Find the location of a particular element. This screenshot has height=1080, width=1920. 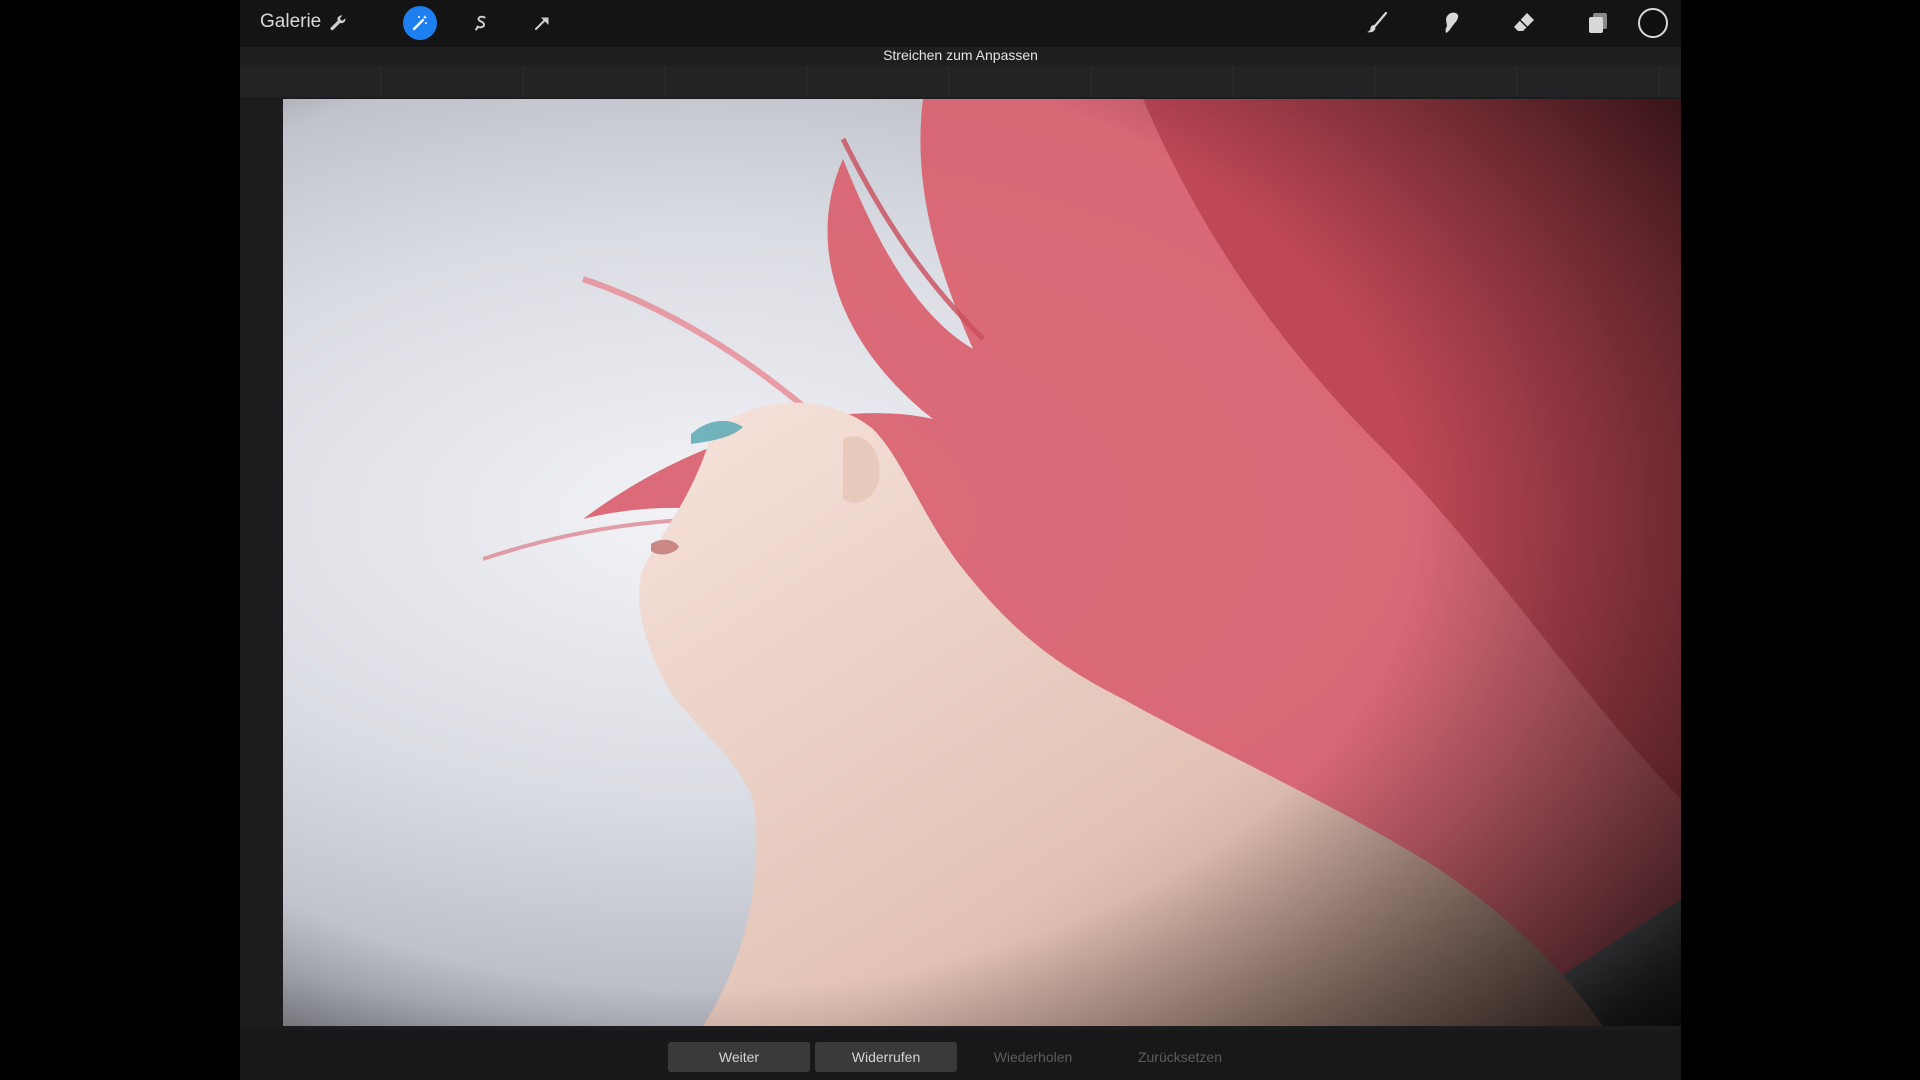

actions-button is located at coordinates (338, 23).